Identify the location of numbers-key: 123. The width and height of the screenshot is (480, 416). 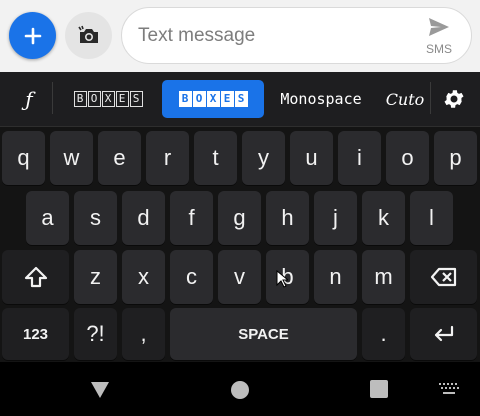
(35, 334).